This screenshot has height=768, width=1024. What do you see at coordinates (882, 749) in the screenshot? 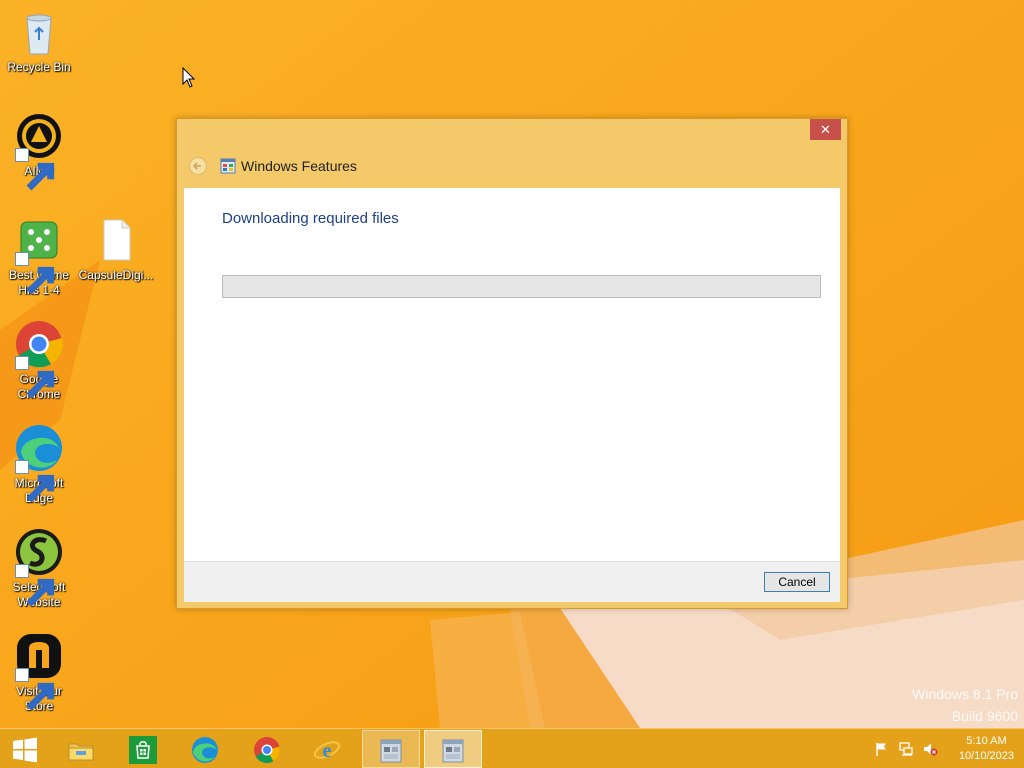
I see `action-center-flag-icon` at bounding box center [882, 749].